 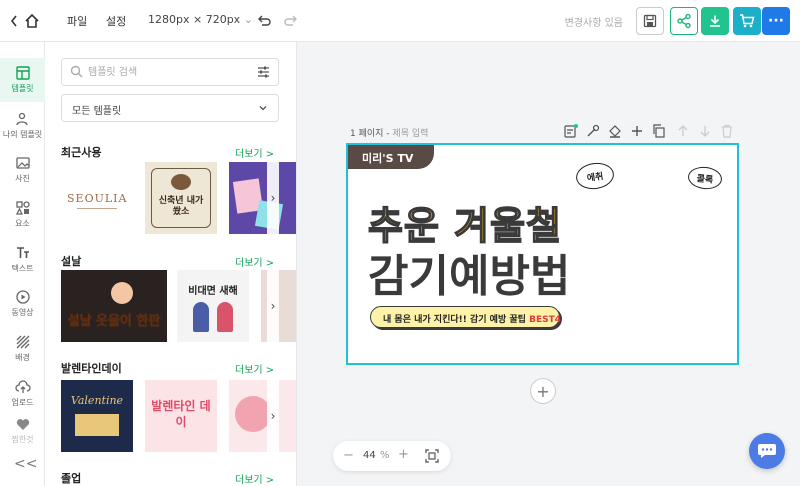 I want to click on paint-bucket-icon, so click(x=615, y=131).